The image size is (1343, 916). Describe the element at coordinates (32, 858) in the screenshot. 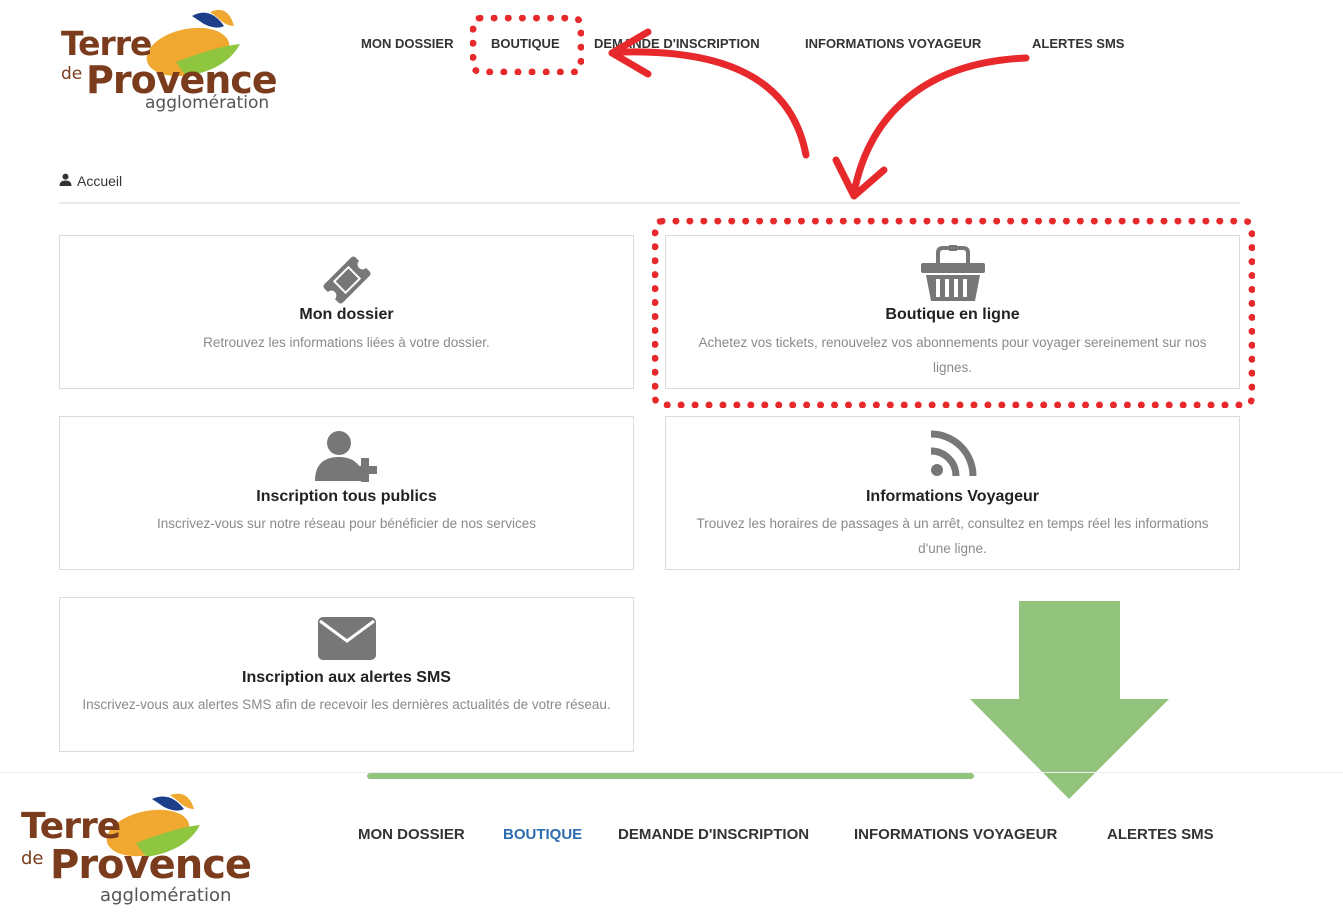

I see `logo-word-de: de` at that location.